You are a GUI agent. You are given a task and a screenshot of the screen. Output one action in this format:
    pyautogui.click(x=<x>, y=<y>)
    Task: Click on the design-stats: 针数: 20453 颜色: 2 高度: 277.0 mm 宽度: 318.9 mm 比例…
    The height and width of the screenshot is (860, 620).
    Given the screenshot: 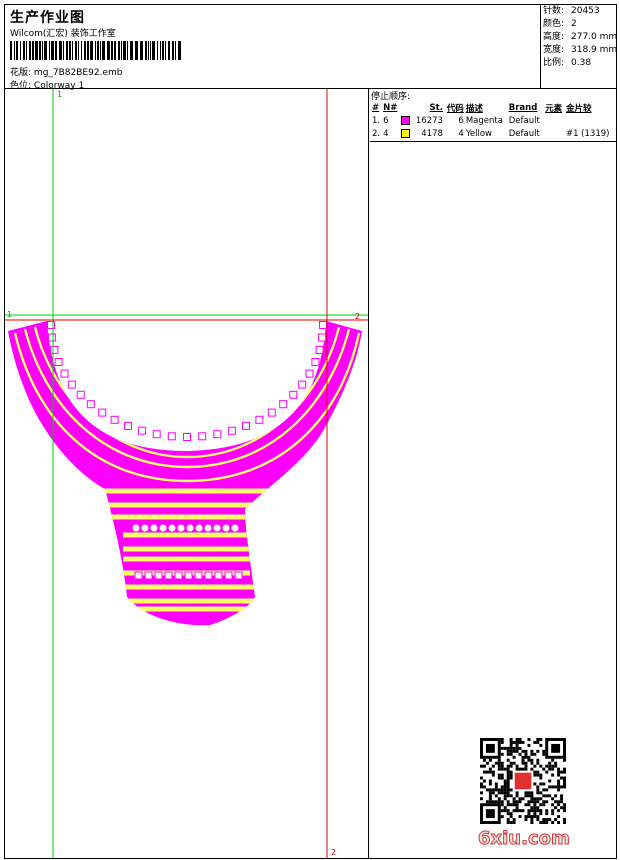 What is the action you would take?
    pyautogui.click(x=580, y=37)
    